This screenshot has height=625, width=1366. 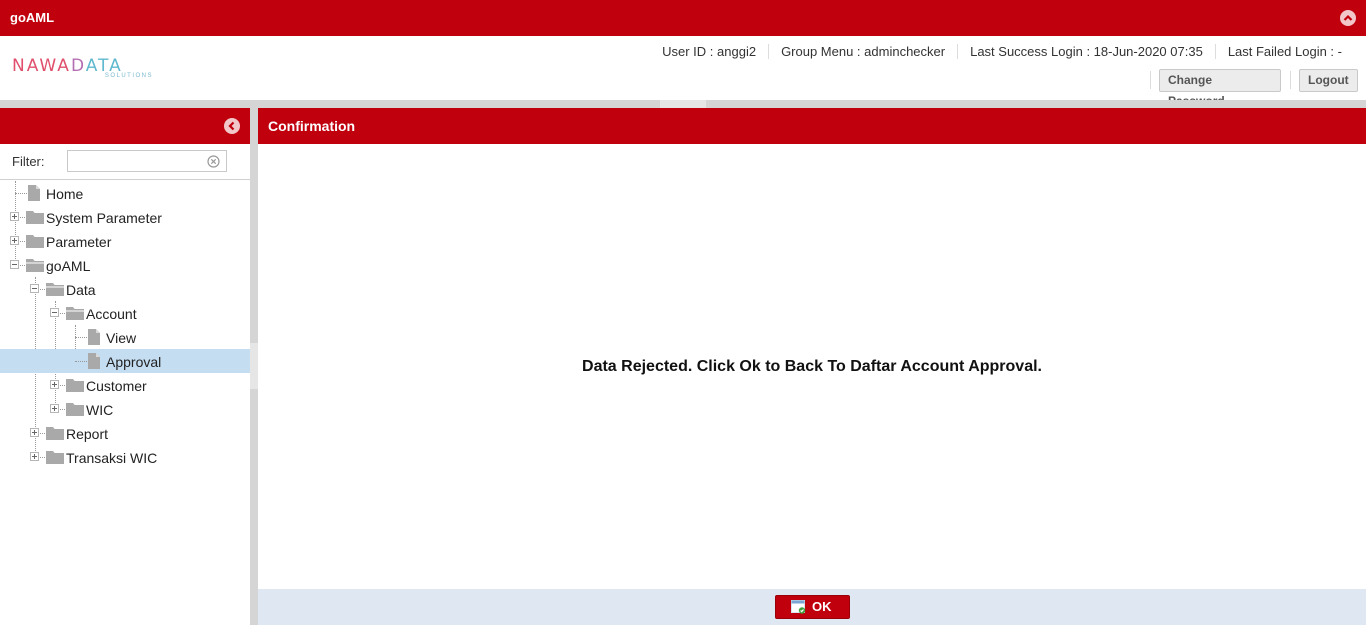 What do you see at coordinates (82, 67) in the screenshot?
I see `nawadata-logo: NAWADATA SOLUTIONS` at bounding box center [82, 67].